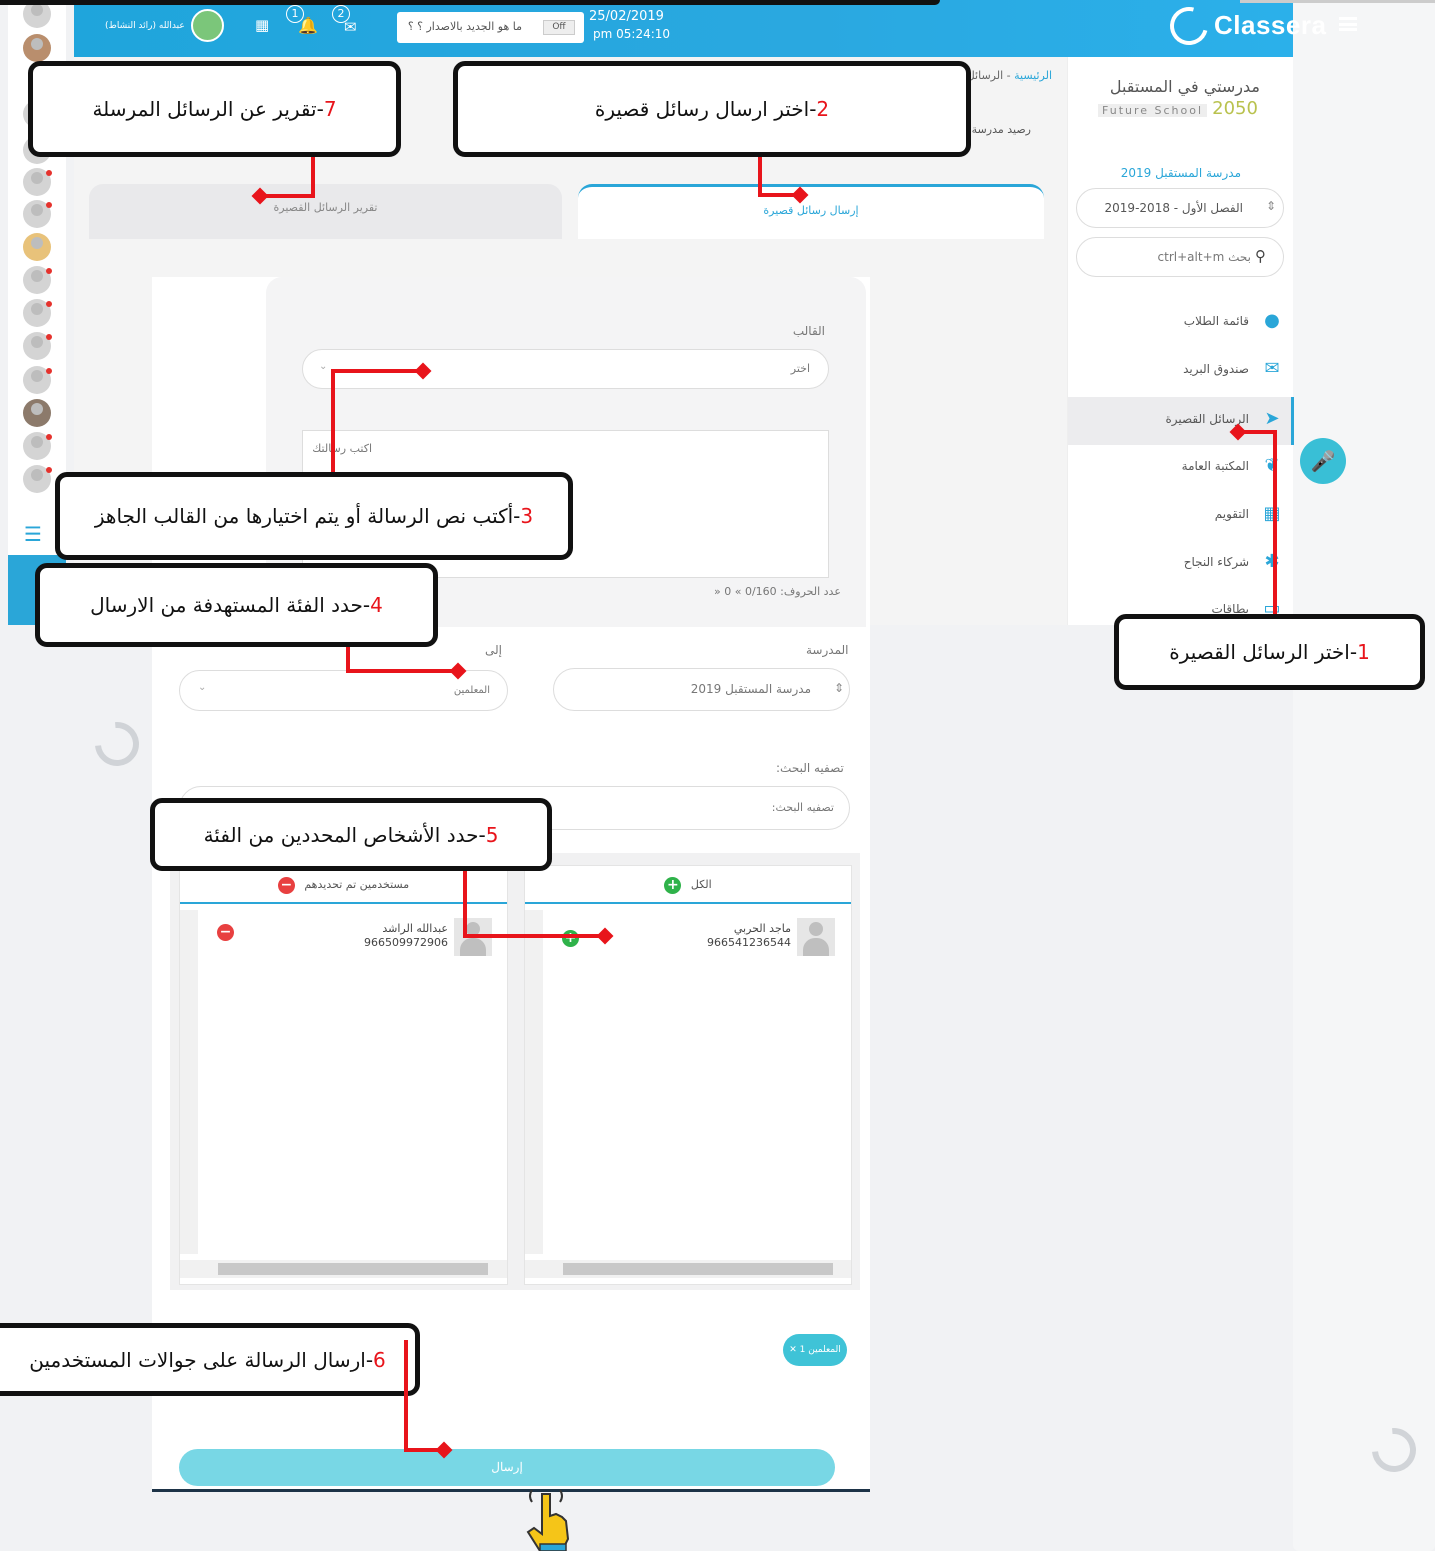 The image size is (1435, 1551). Describe the element at coordinates (823, 109) in the screenshot. I see `callout-number: 2` at that location.